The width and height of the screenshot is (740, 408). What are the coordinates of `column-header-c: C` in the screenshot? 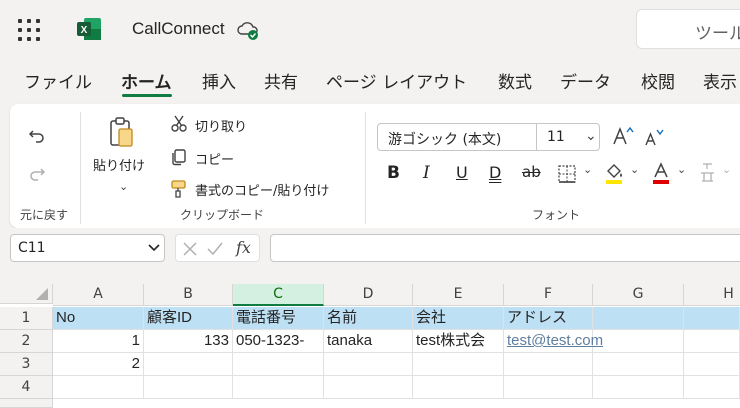 It's located at (278, 295).